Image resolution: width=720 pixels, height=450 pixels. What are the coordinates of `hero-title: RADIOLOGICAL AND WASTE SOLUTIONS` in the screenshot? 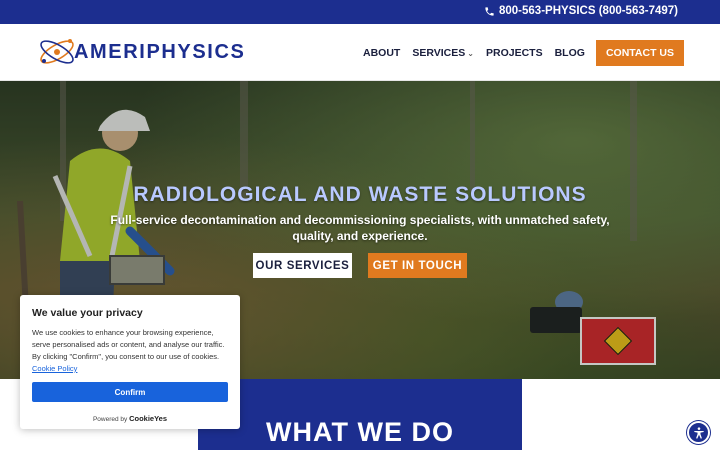 It's located at (360, 194).